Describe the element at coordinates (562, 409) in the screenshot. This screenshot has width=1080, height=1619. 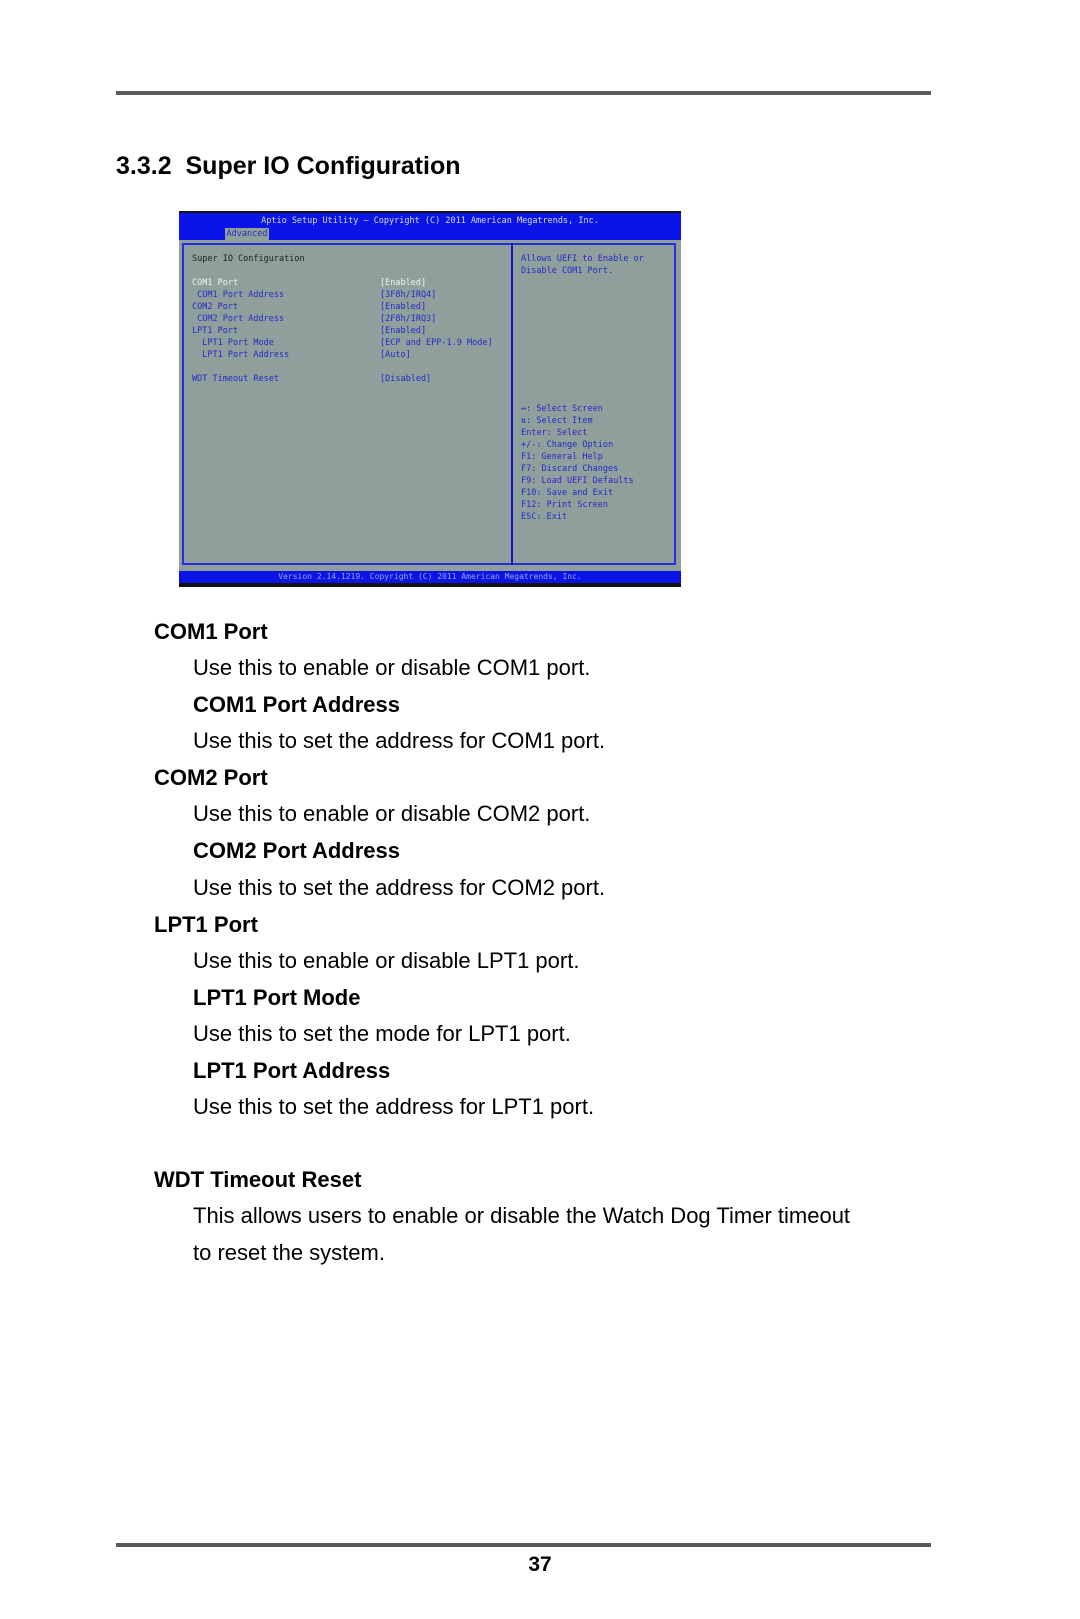
I see `key-help-select-screen: ↔: Select Screen` at that location.